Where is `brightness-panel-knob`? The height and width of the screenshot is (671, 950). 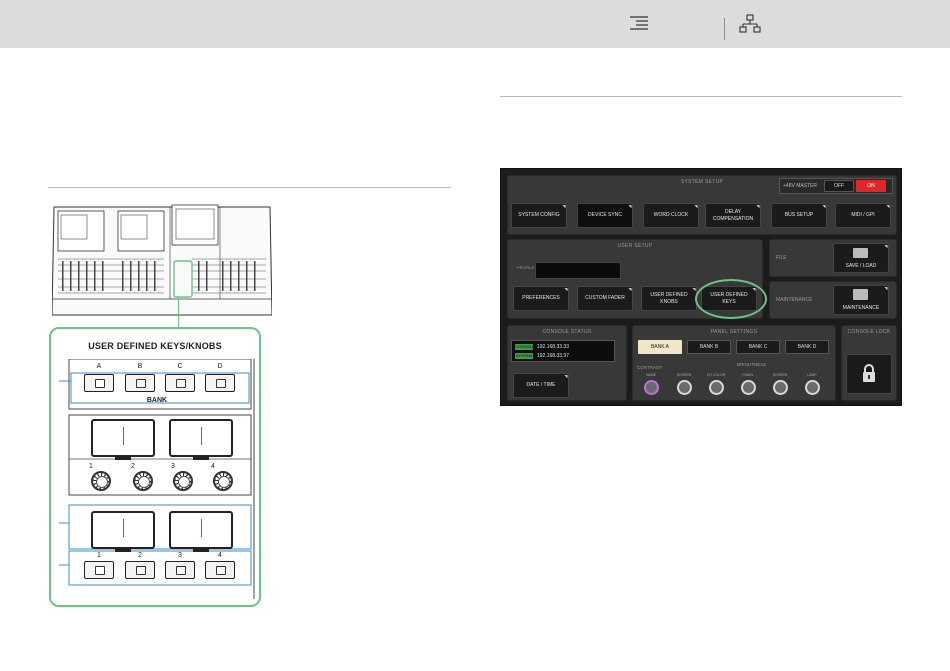 brightness-panel-knob is located at coordinates (748, 387).